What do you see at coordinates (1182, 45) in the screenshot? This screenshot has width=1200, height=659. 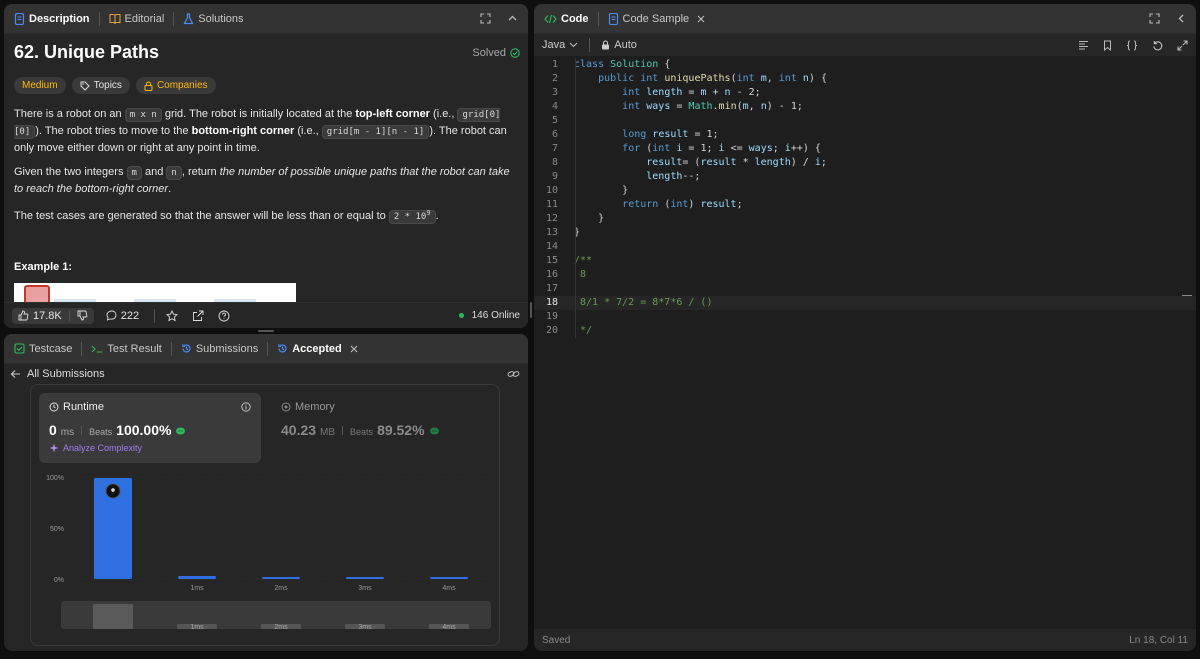 I see `maximize-icon` at bounding box center [1182, 45].